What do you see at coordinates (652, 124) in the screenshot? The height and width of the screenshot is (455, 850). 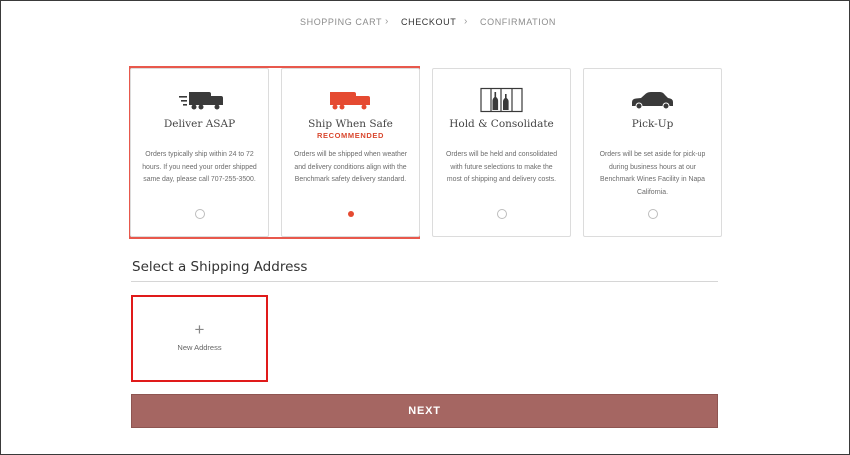 I see `option-title: Pick-Up` at bounding box center [652, 124].